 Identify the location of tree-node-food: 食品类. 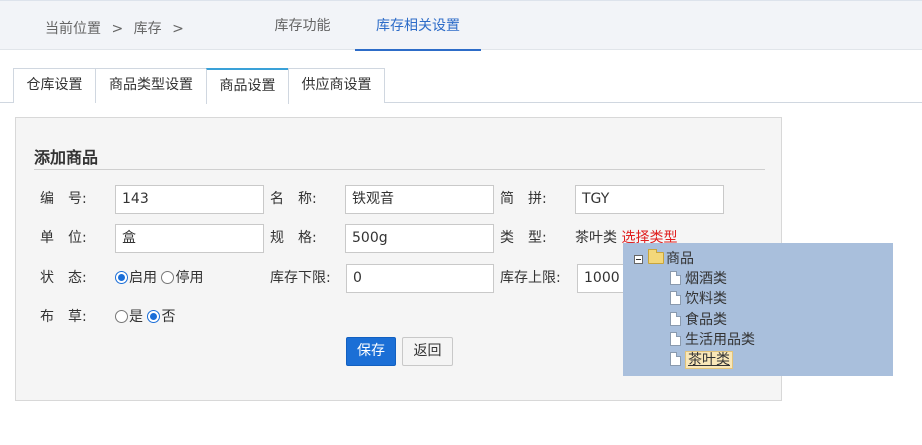
(698, 320).